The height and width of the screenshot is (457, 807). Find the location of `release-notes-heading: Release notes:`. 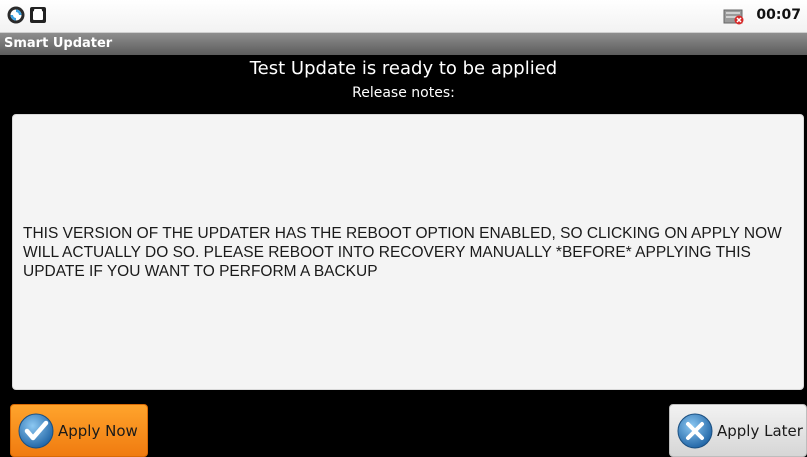

release-notes-heading: Release notes: is located at coordinates (403, 93).